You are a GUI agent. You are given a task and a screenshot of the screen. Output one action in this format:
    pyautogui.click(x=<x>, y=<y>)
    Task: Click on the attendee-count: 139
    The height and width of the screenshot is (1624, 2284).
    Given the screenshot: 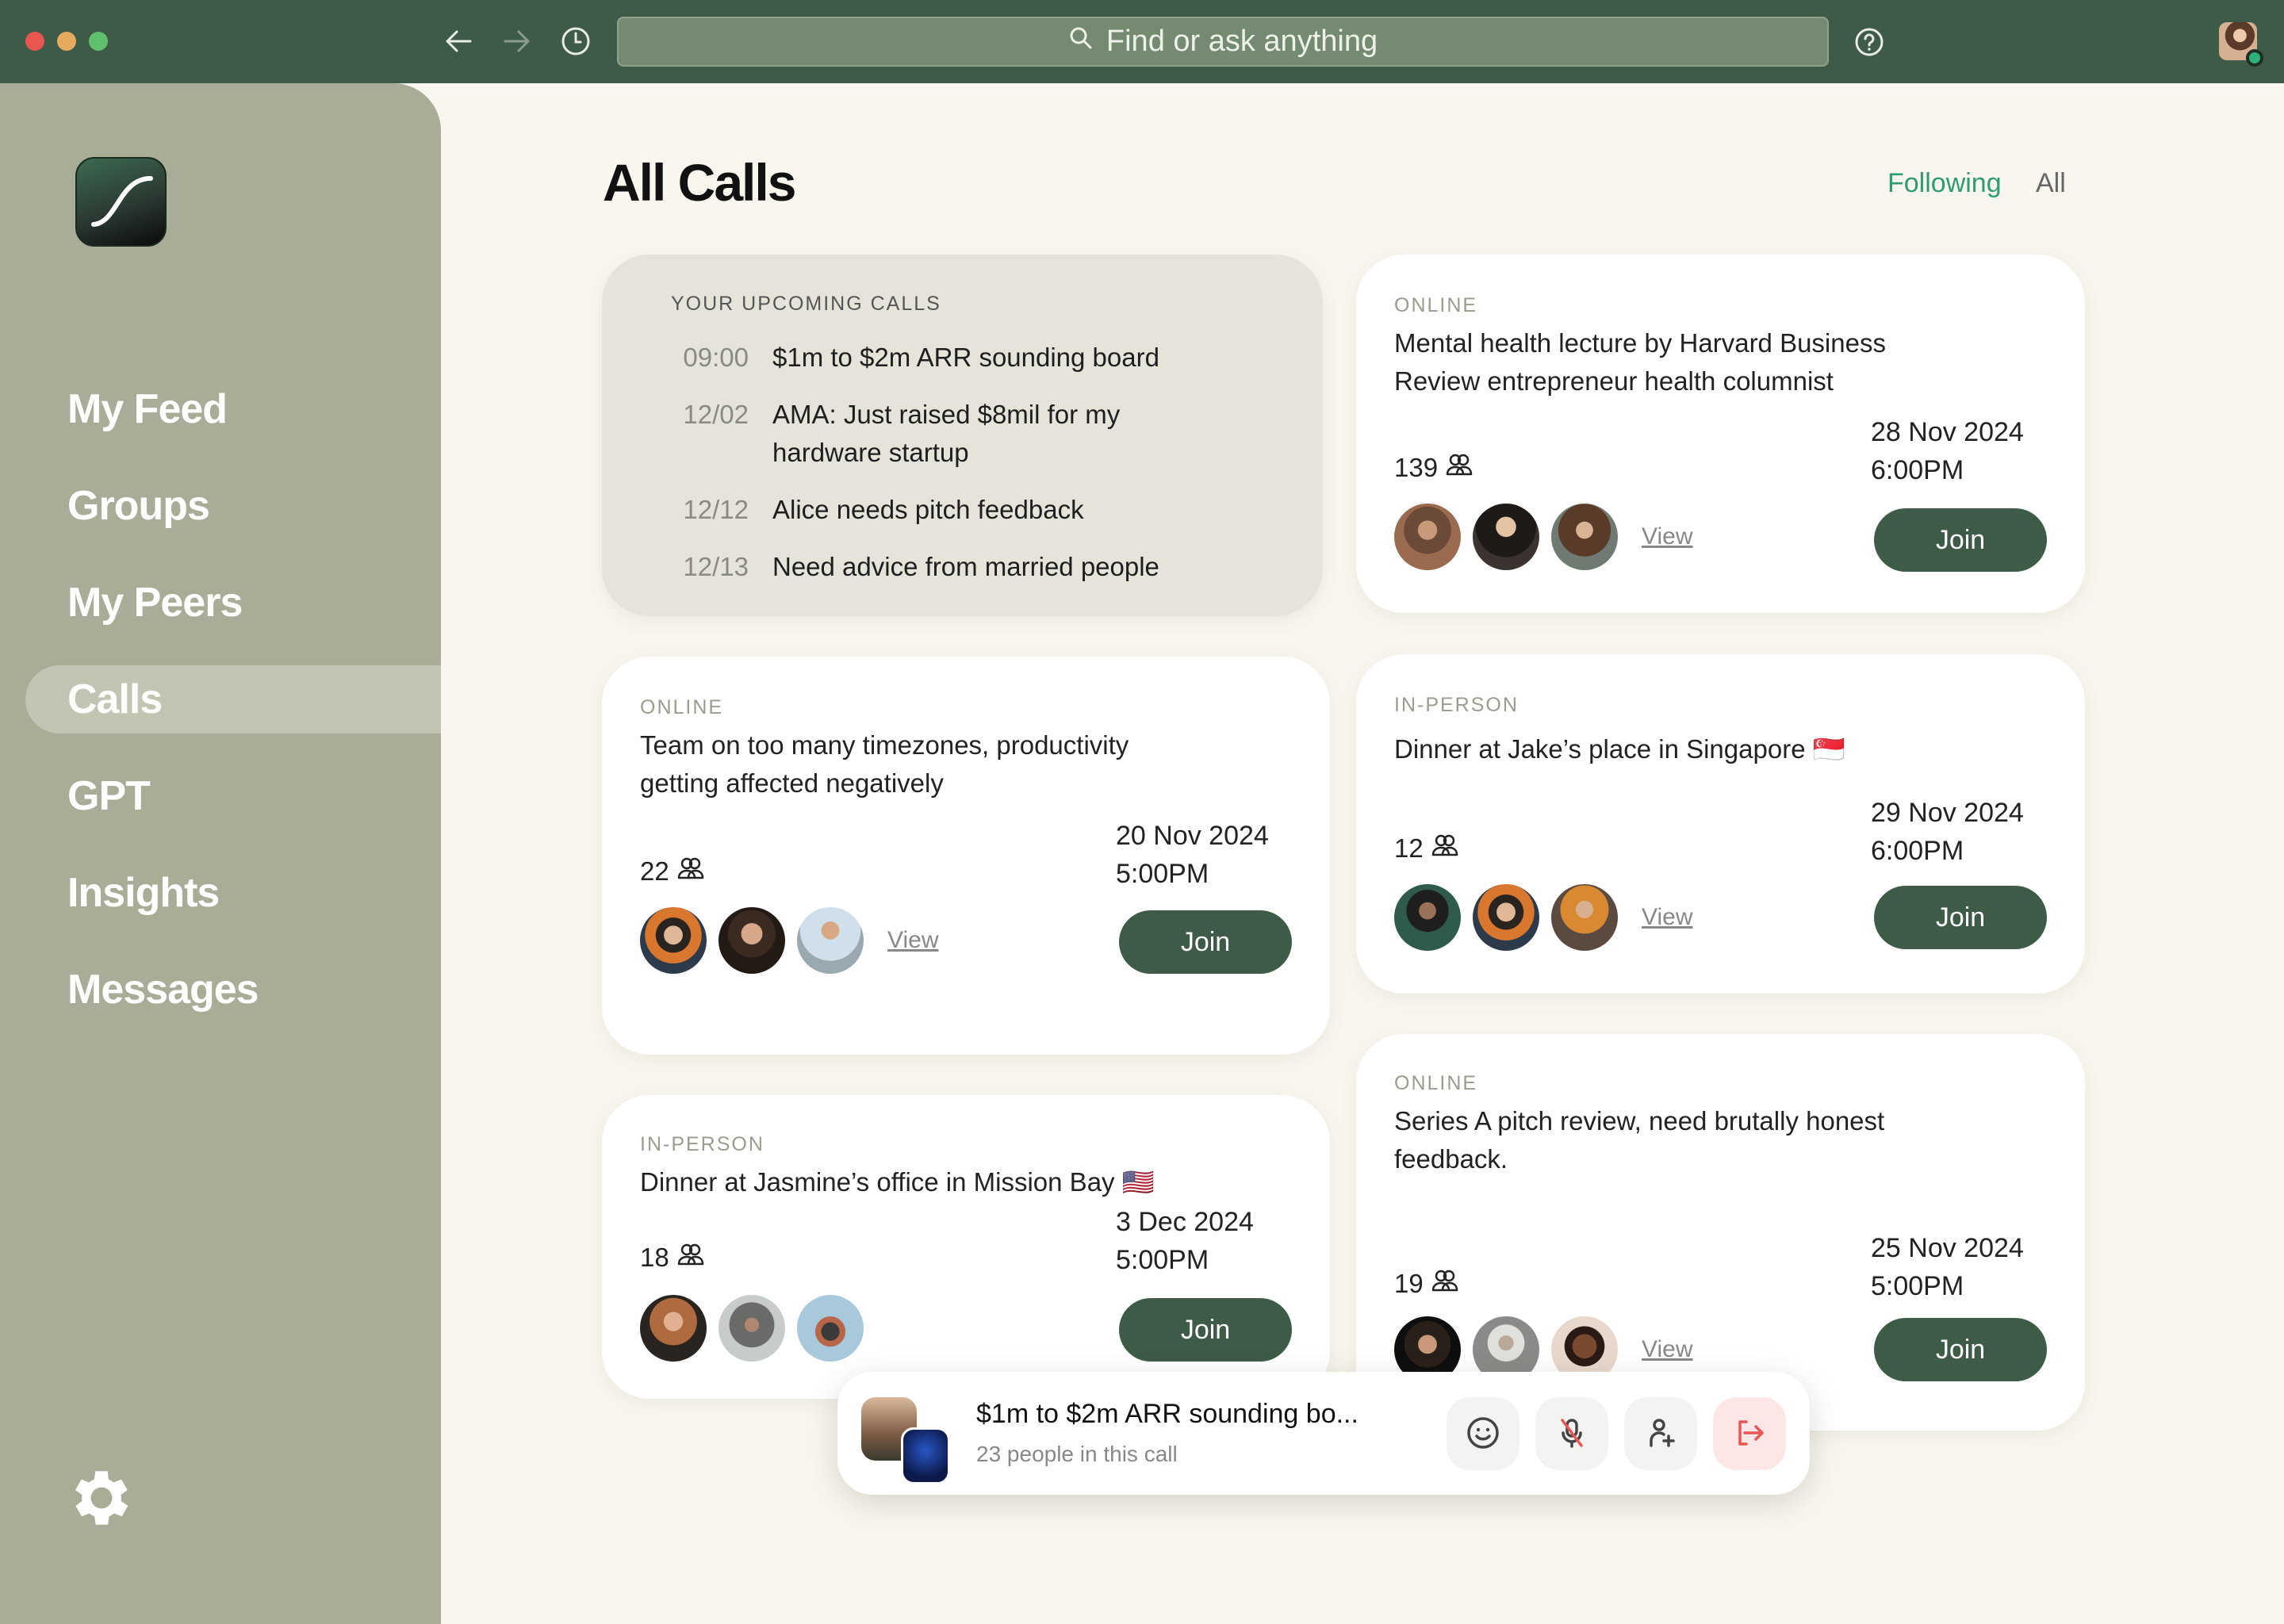 What is the action you would take?
    pyautogui.click(x=1433, y=468)
    